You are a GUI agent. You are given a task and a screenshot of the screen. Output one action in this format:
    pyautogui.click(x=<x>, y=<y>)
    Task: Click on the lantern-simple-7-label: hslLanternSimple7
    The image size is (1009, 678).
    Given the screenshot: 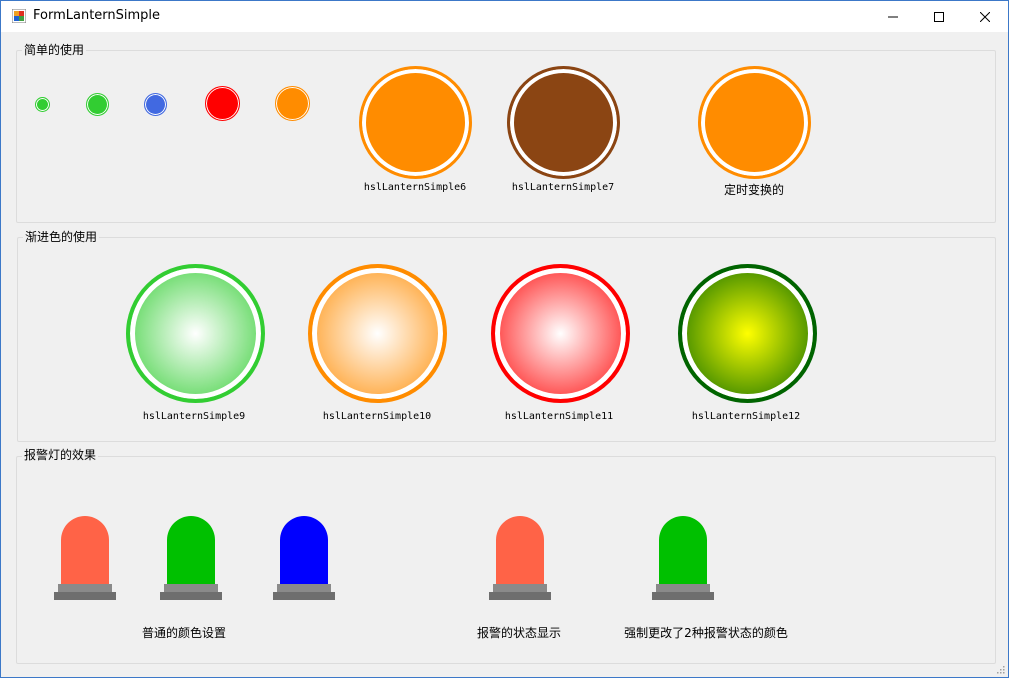 What is the action you would take?
    pyautogui.click(x=563, y=187)
    